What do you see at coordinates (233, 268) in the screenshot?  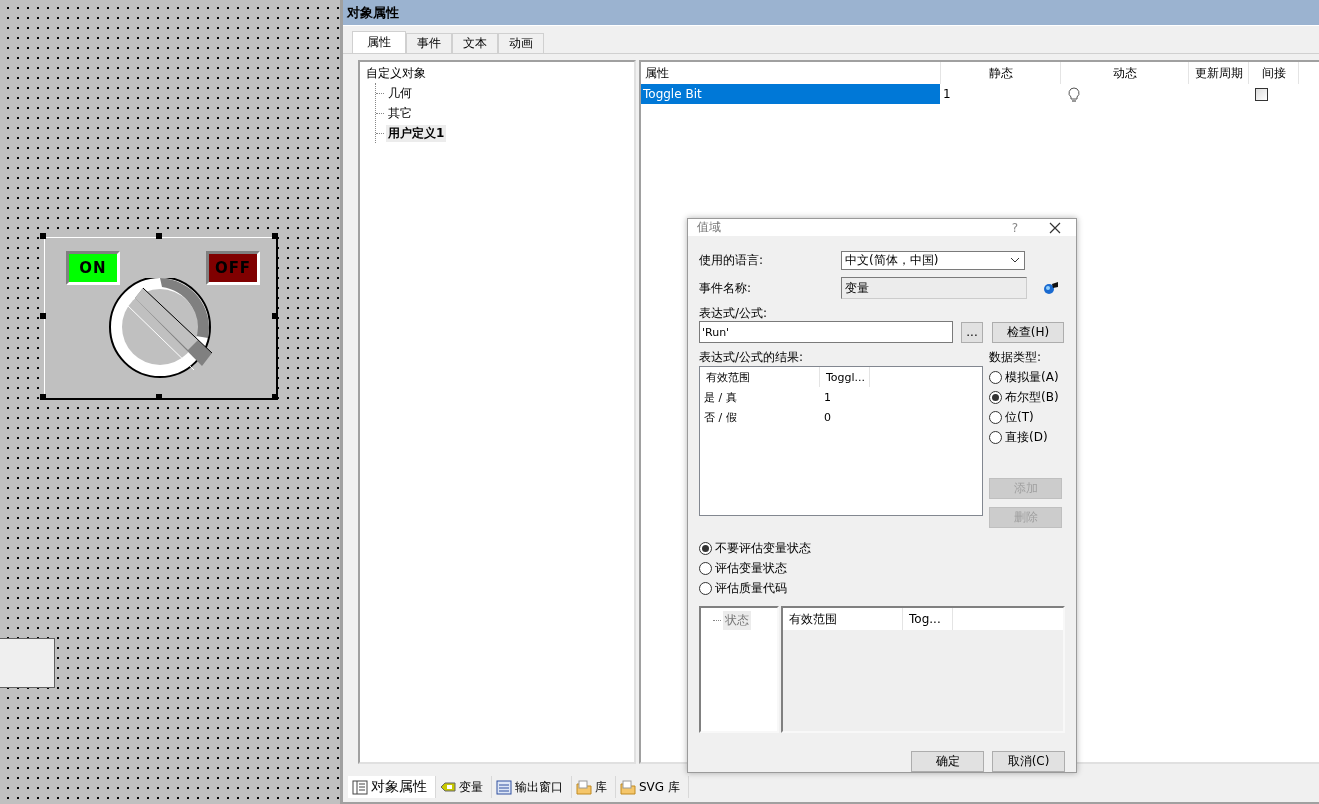 I see `off-indicator: OFF` at bounding box center [233, 268].